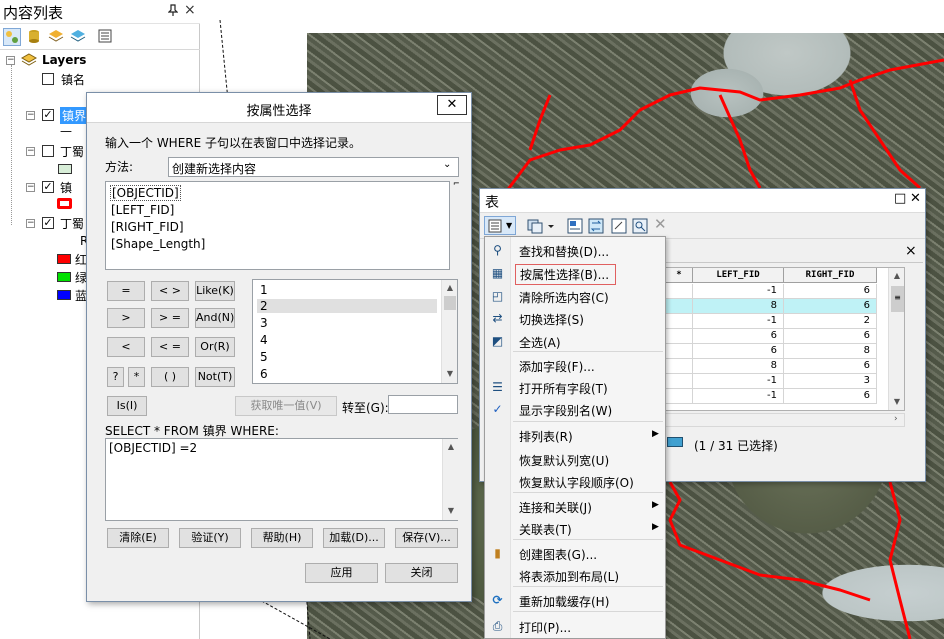 The image size is (944, 639). Describe the element at coordinates (675, 442) in the screenshot. I see `table-view-icon` at that location.